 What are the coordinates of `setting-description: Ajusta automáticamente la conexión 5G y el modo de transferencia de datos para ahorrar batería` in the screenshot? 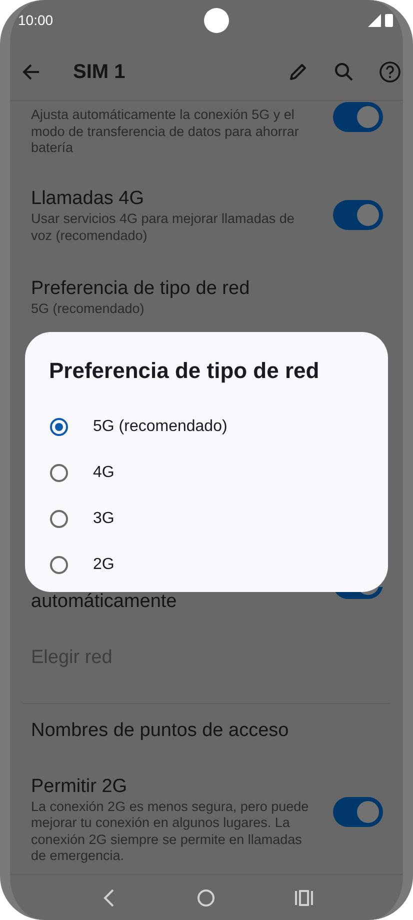 It's located at (165, 131).